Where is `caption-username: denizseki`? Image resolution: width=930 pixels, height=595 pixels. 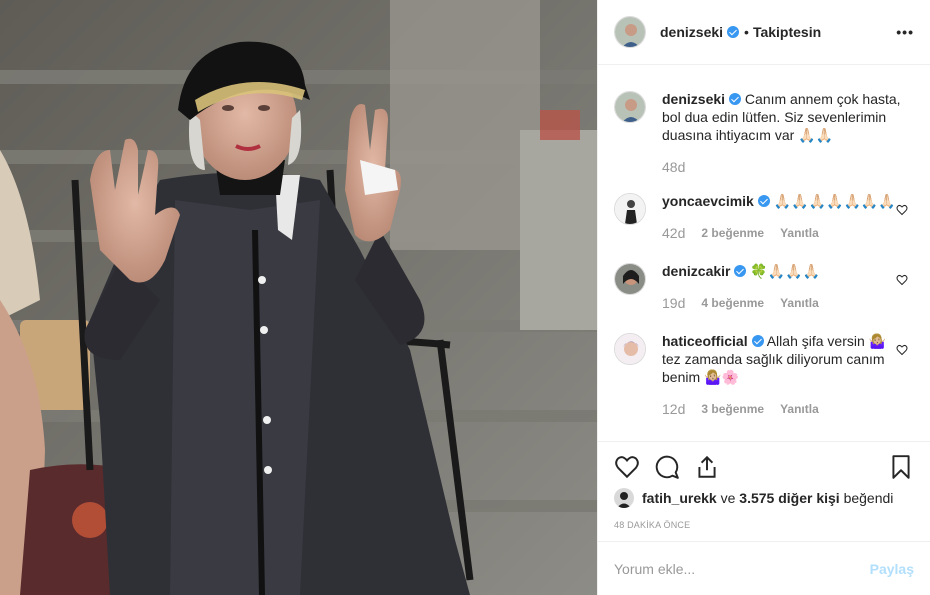
caption-username: denizseki is located at coordinates (693, 99).